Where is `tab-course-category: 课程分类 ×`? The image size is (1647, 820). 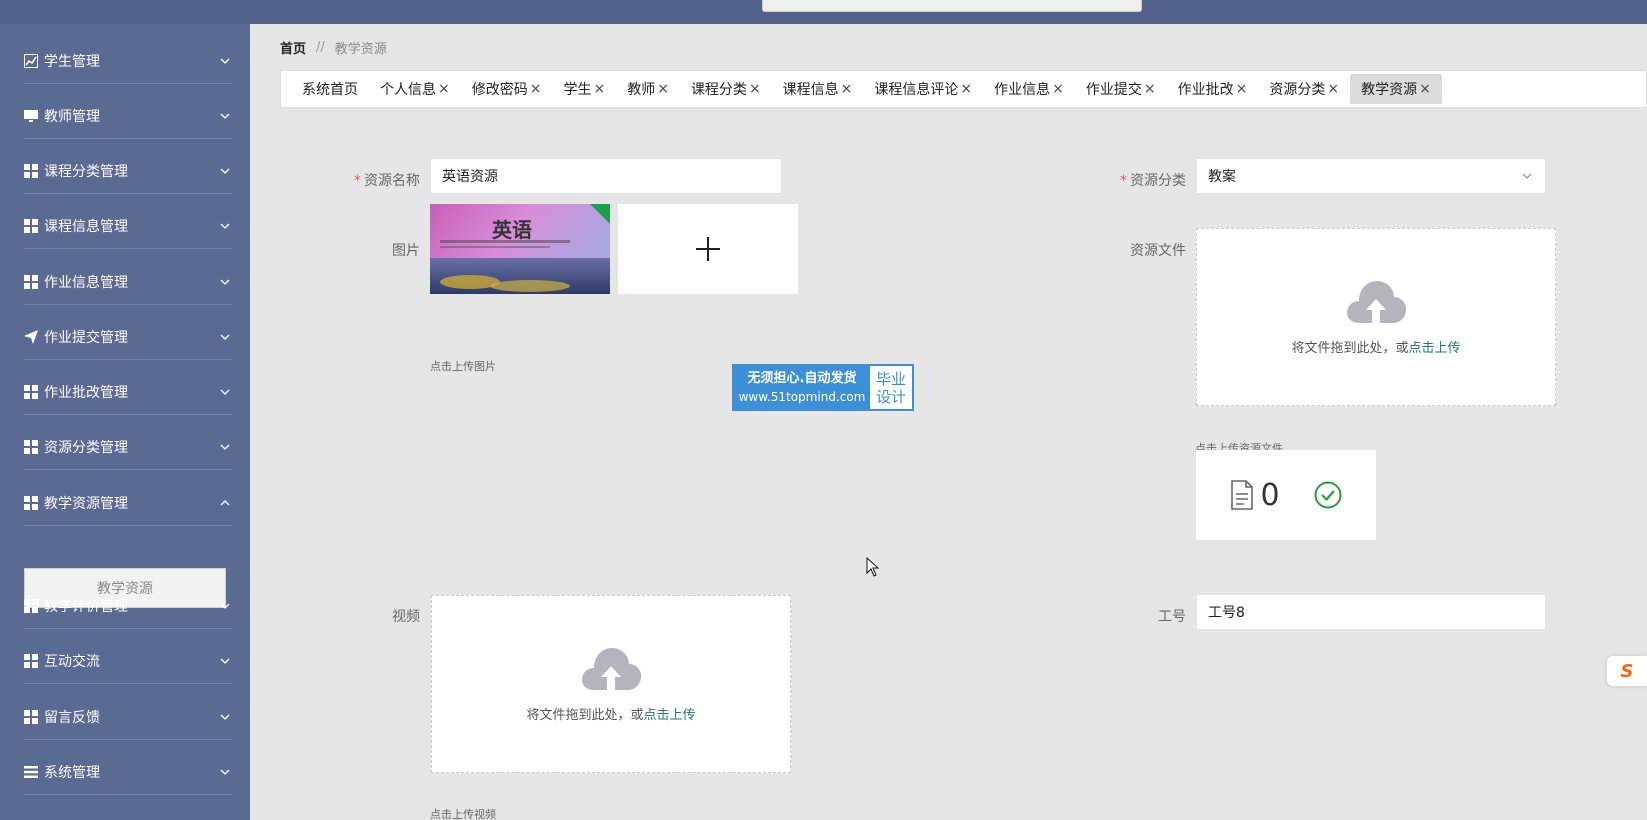 tab-course-category: 课程分类 × is located at coordinates (726, 89).